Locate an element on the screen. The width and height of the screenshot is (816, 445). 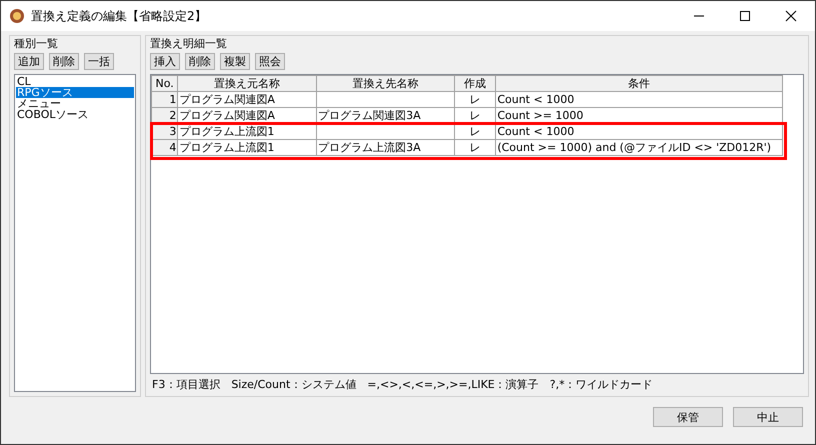
list-item: メニュー is located at coordinates (75, 103).